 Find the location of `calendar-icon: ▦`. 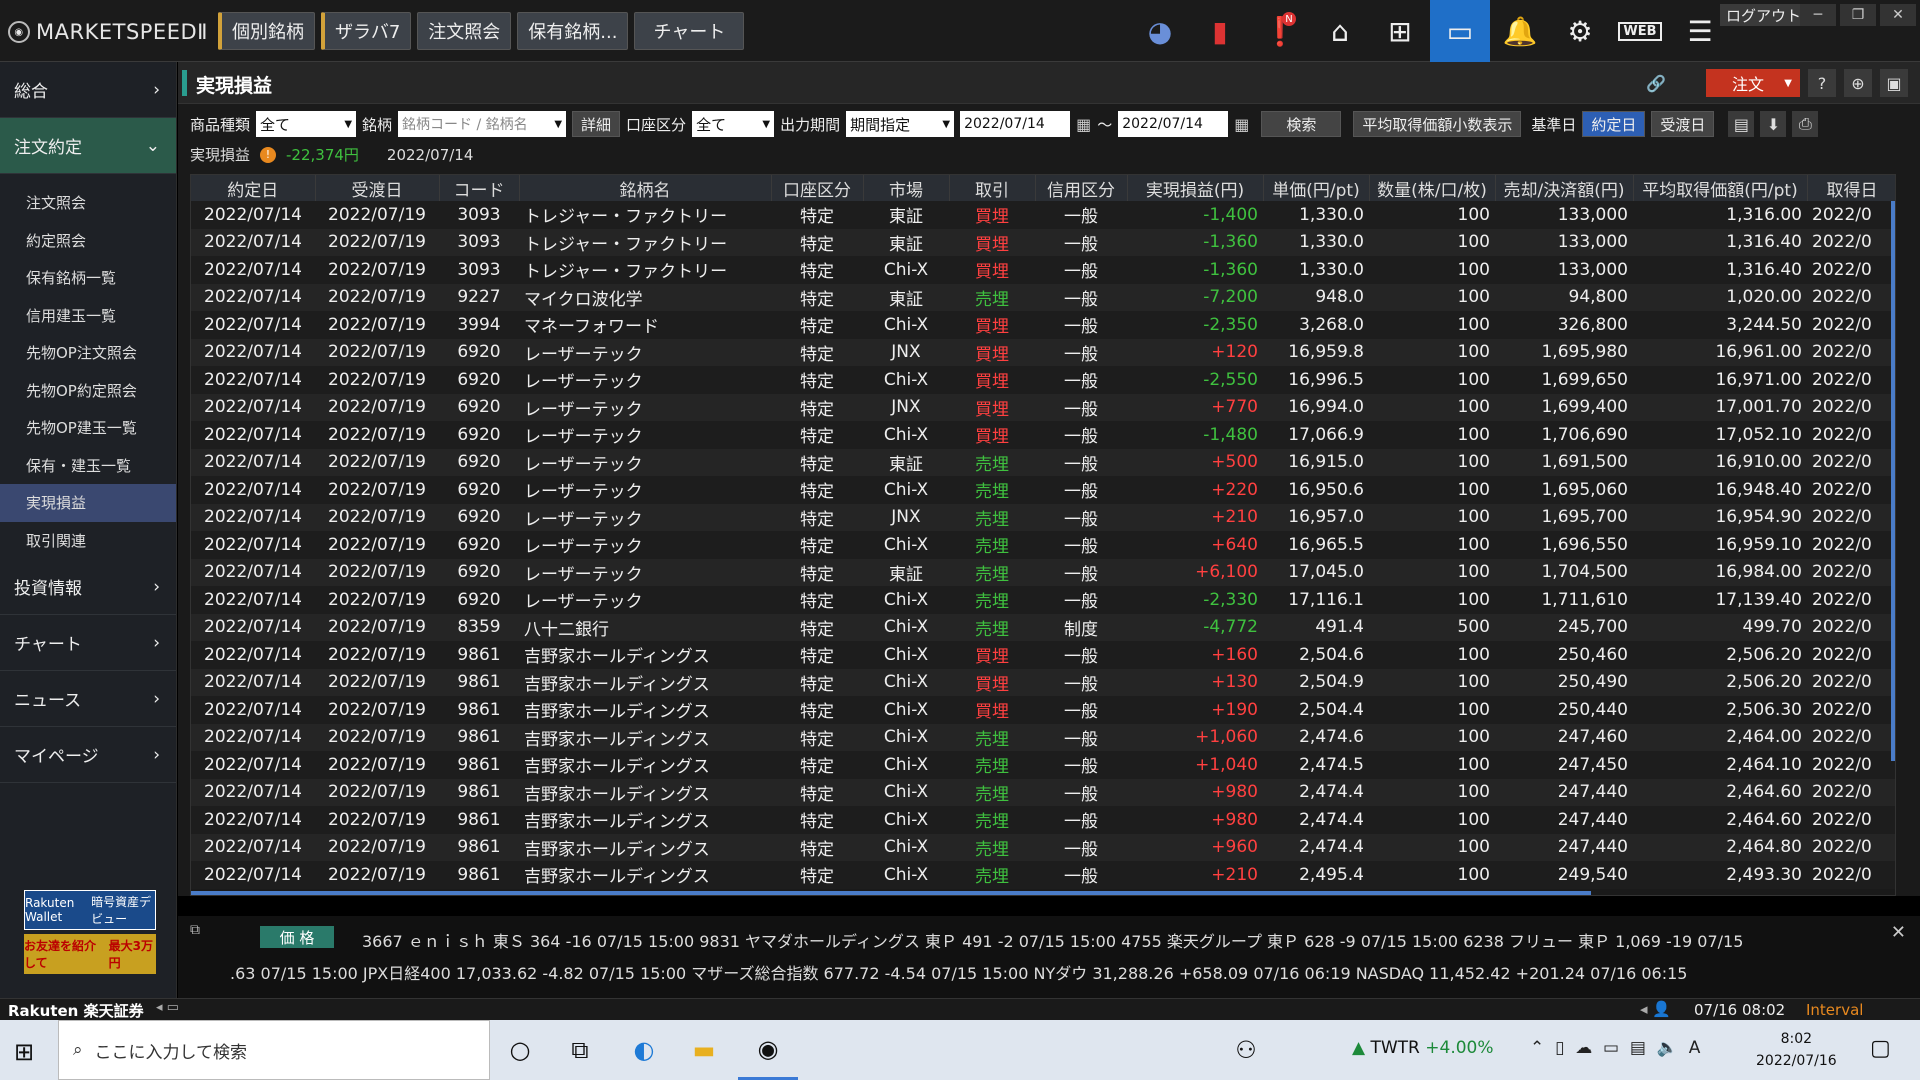

calendar-icon: ▦ is located at coordinates (1241, 124).